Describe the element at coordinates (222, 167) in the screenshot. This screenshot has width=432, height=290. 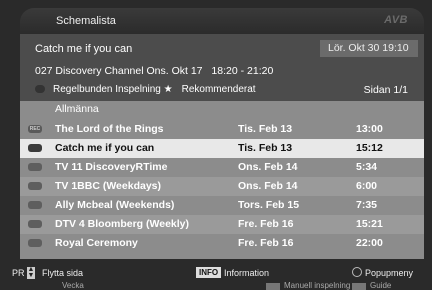
I see `list-item: TV 11 DiscoveryRTime Ons. Feb 14 5:34` at that location.